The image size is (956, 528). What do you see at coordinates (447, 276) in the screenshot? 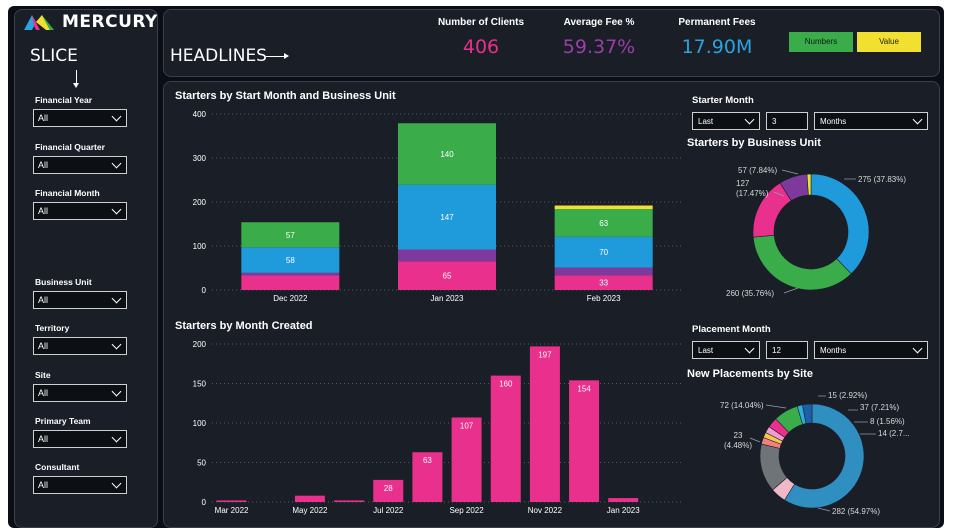
I see `data-label: 65` at bounding box center [447, 276].